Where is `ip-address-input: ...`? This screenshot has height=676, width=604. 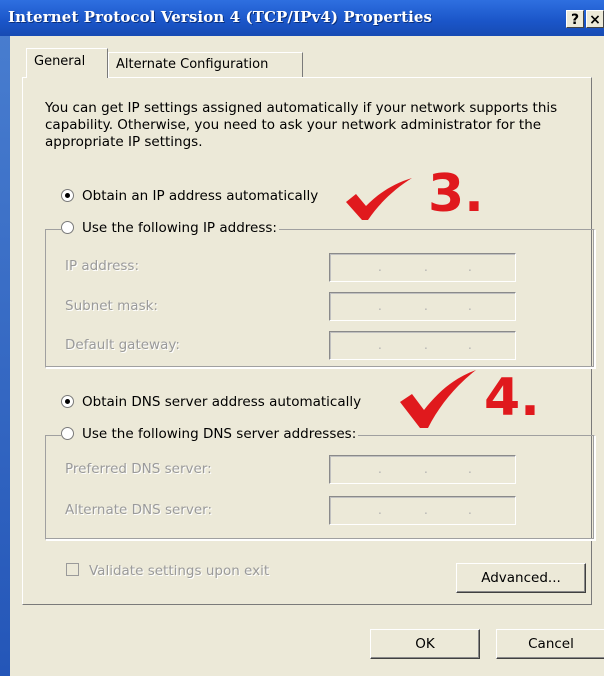
ip-address-input: ... is located at coordinates (422, 267).